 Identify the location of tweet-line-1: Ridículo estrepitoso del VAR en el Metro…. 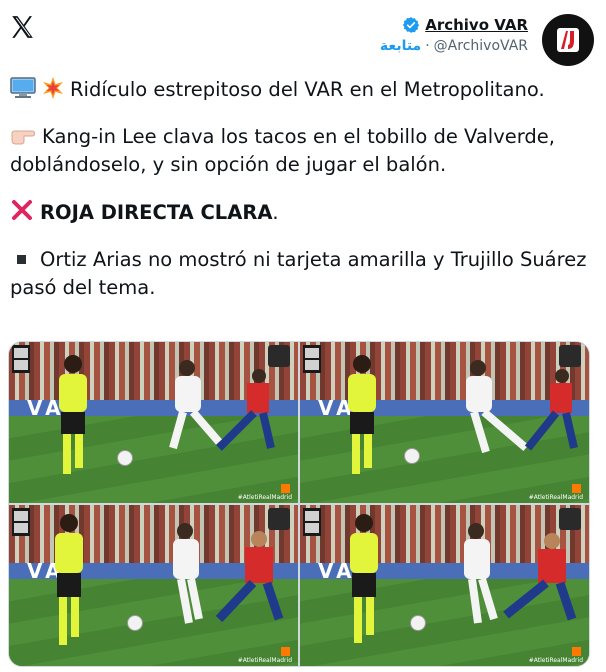
(305, 90).